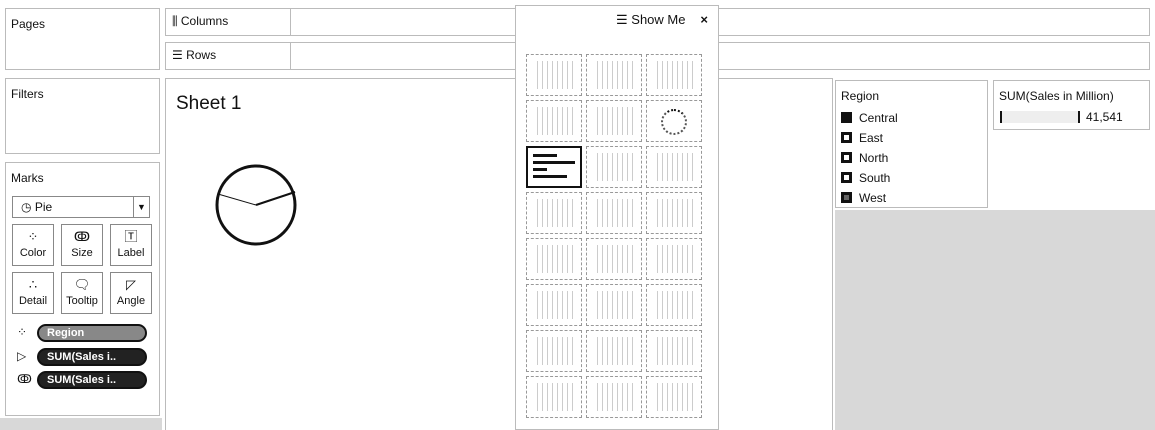  Describe the element at coordinates (82, 301) in the screenshot. I see `tooltip-label: Tooltip` at that location.